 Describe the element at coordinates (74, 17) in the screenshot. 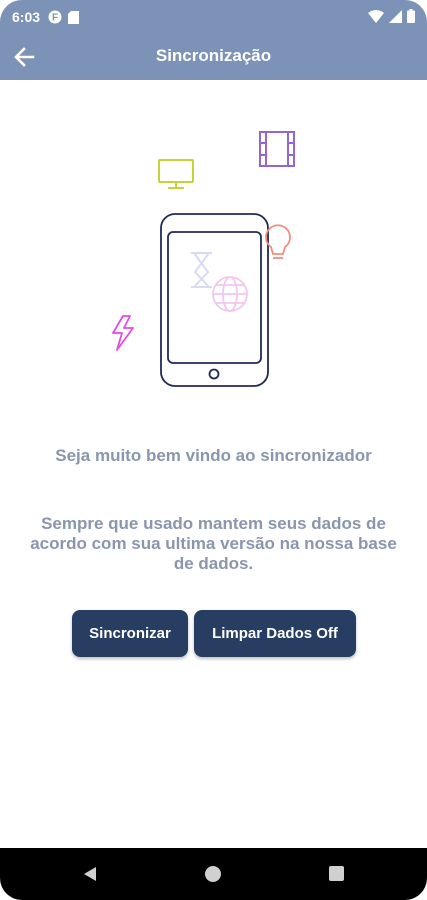

I see `sd-card-icon` at that location.